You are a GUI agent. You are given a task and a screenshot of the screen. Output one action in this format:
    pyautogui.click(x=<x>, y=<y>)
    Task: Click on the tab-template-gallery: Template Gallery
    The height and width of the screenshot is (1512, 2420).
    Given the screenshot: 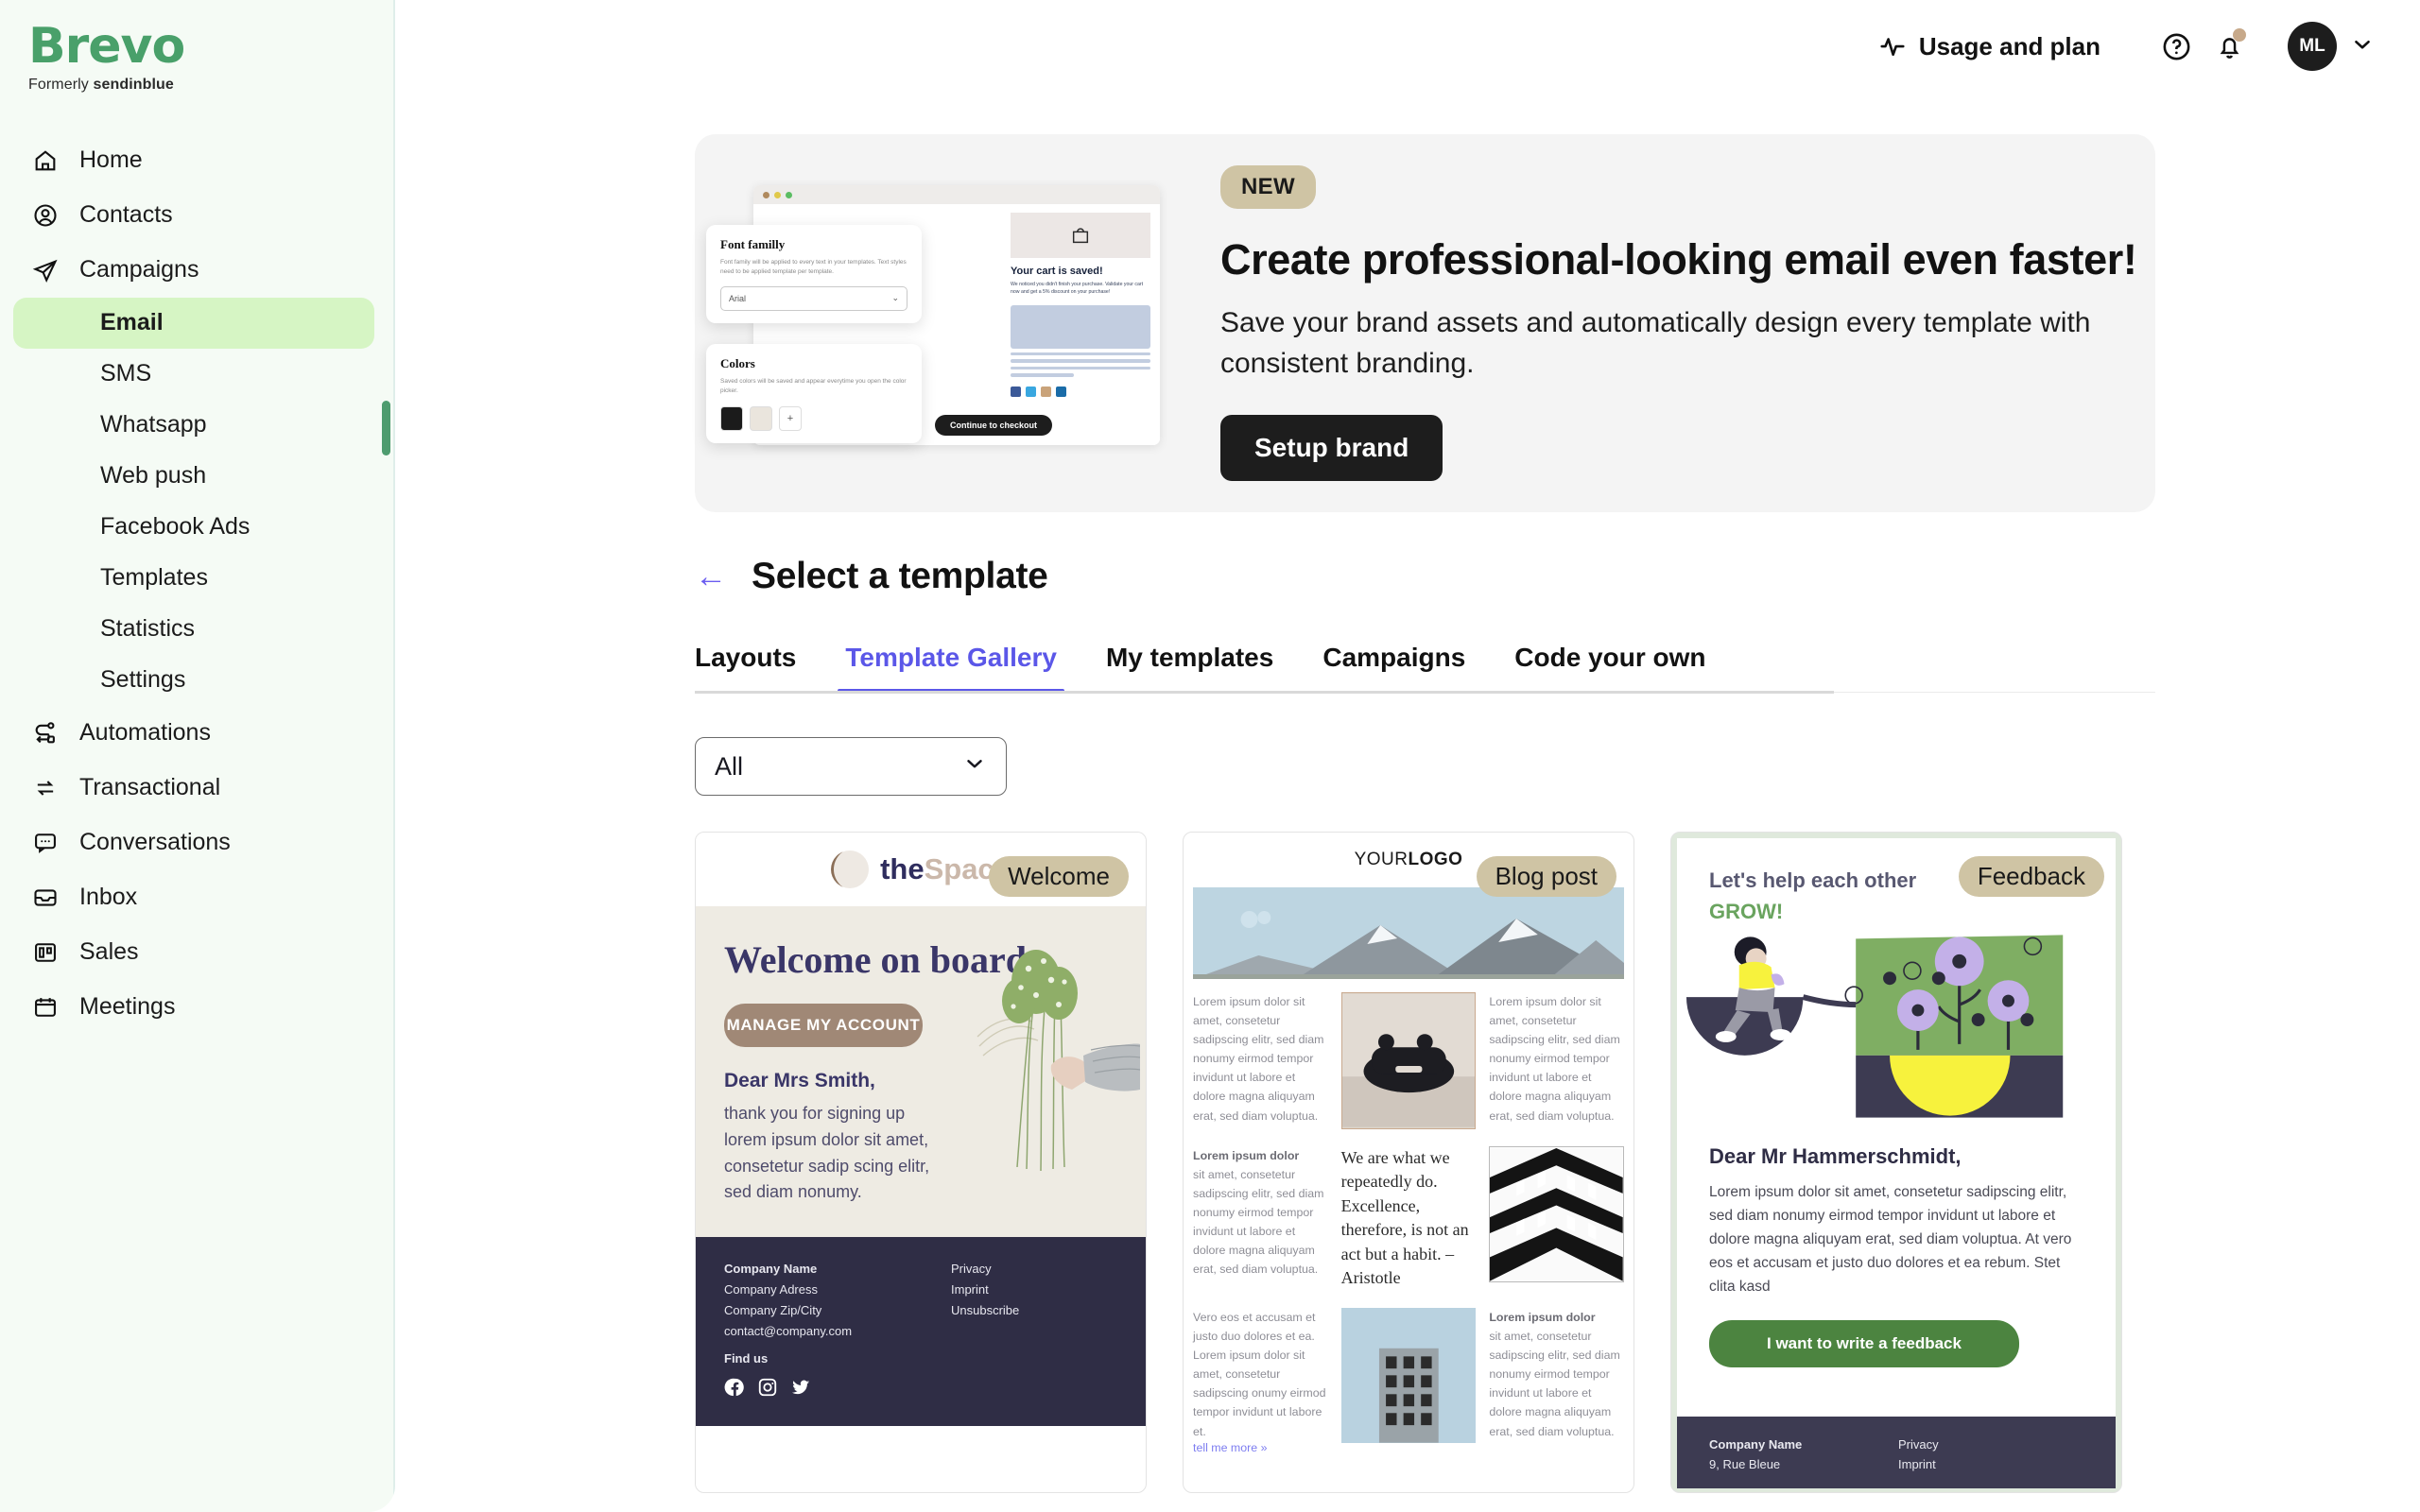 What is the action you would take?
    pyautogui.click(x=951, y=668)
    